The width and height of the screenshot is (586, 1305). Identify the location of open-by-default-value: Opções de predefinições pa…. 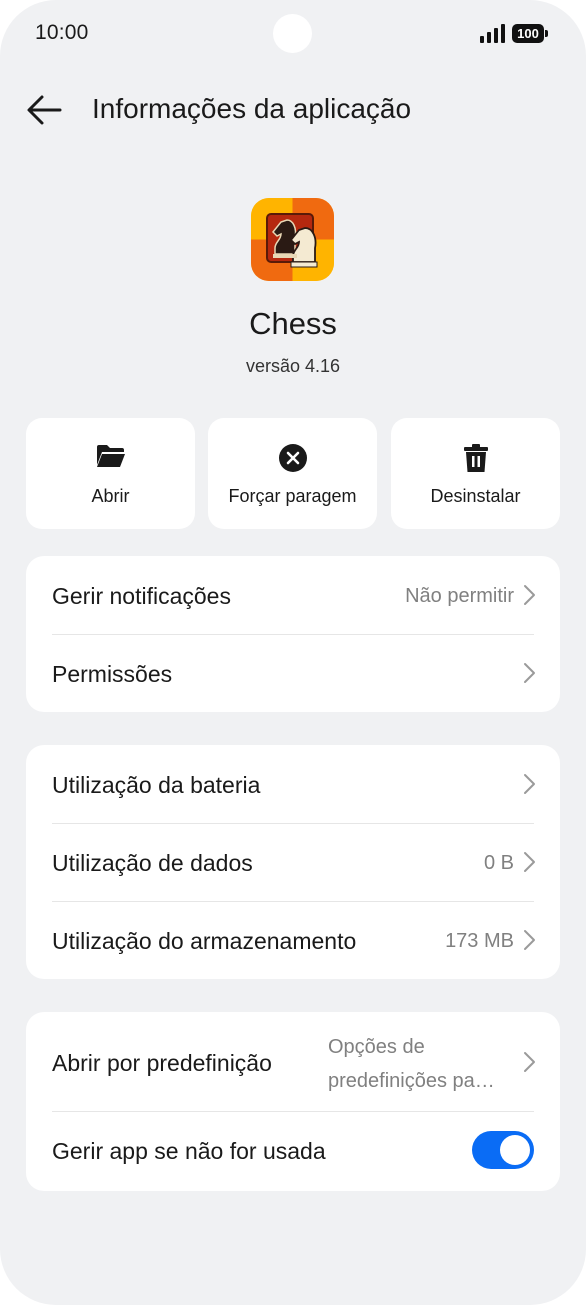
(411, 1064).